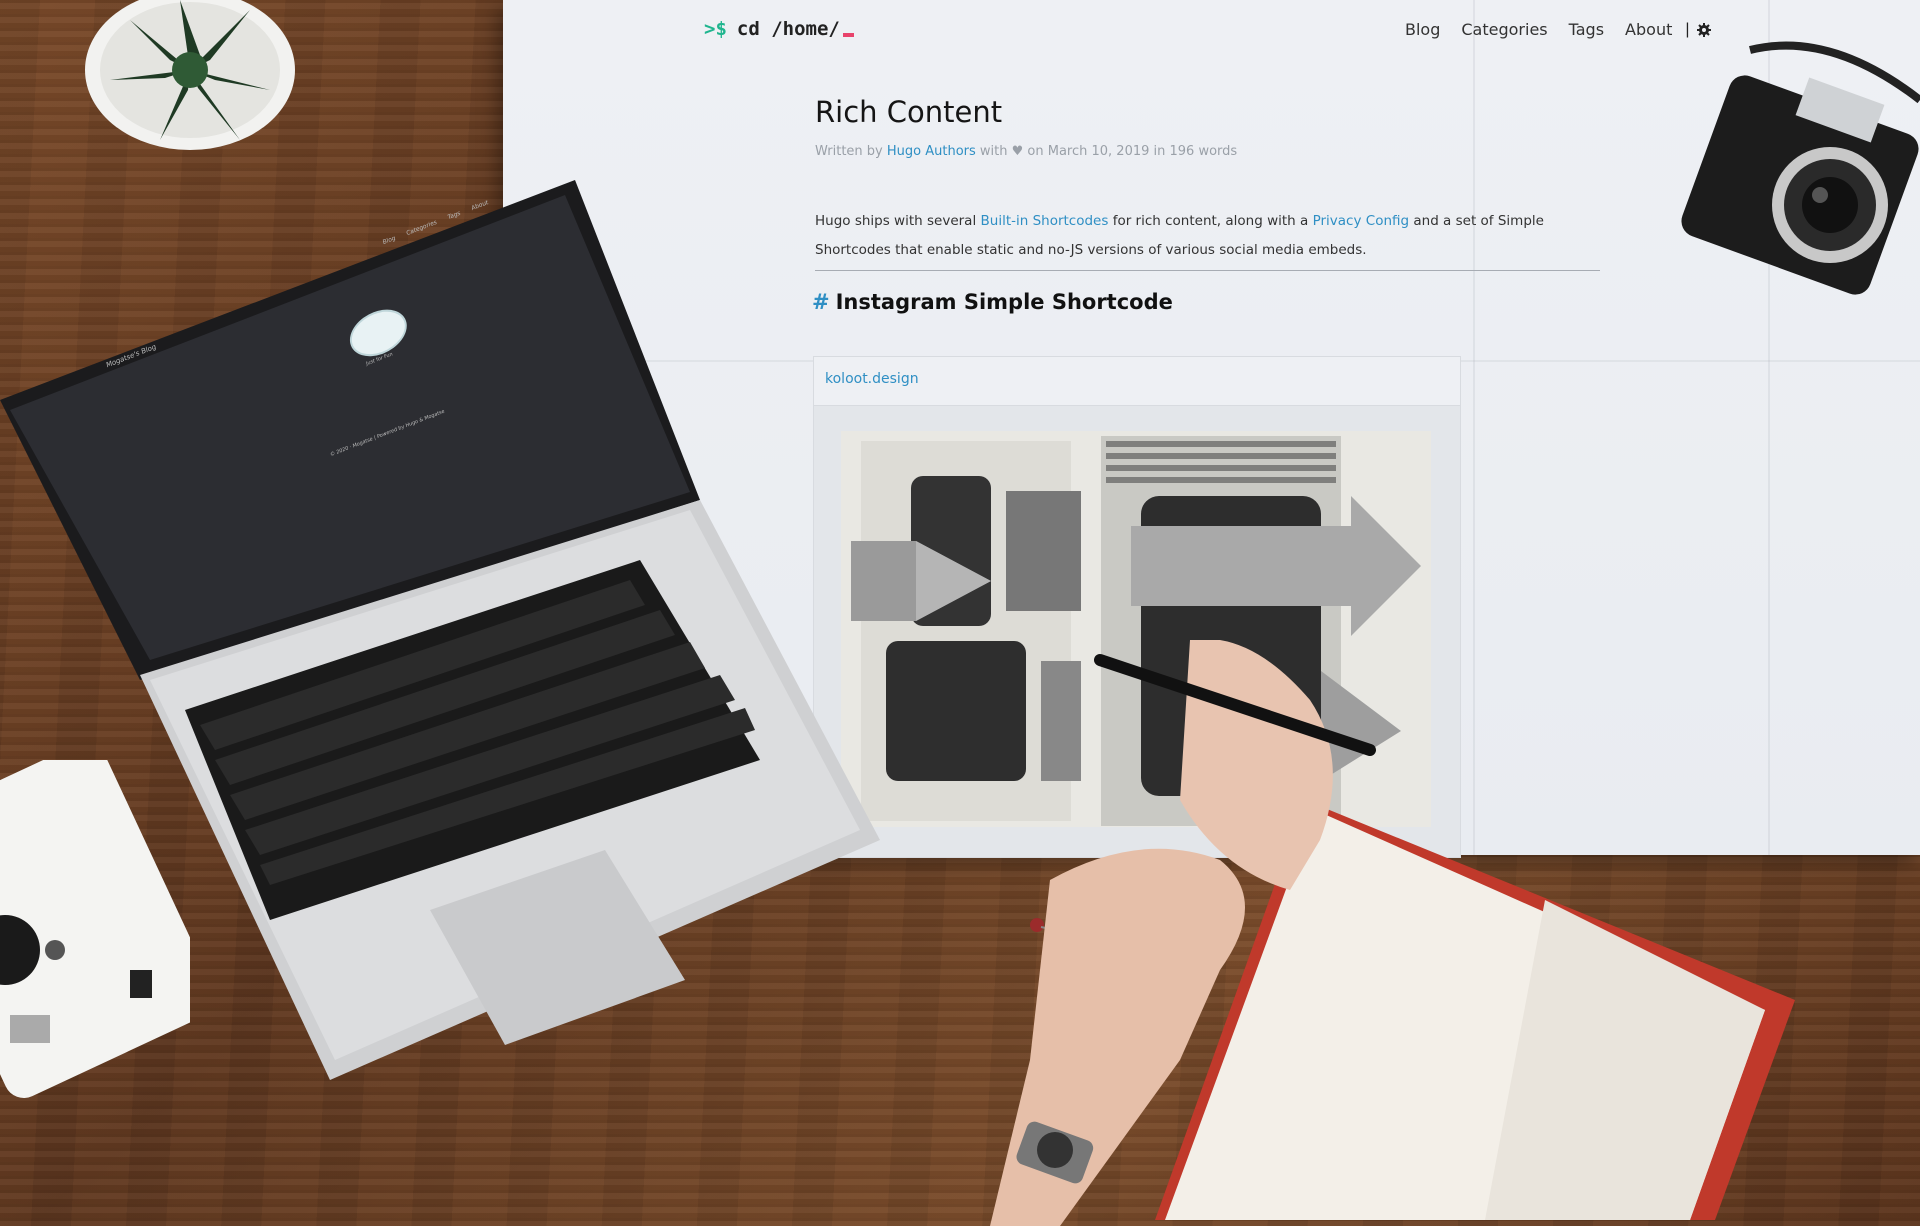  What do you see at coordinates (1361, 221) in the screenshot?
I see `privacy-config-link: Privacy Config` at bounding box center [1361, 221].